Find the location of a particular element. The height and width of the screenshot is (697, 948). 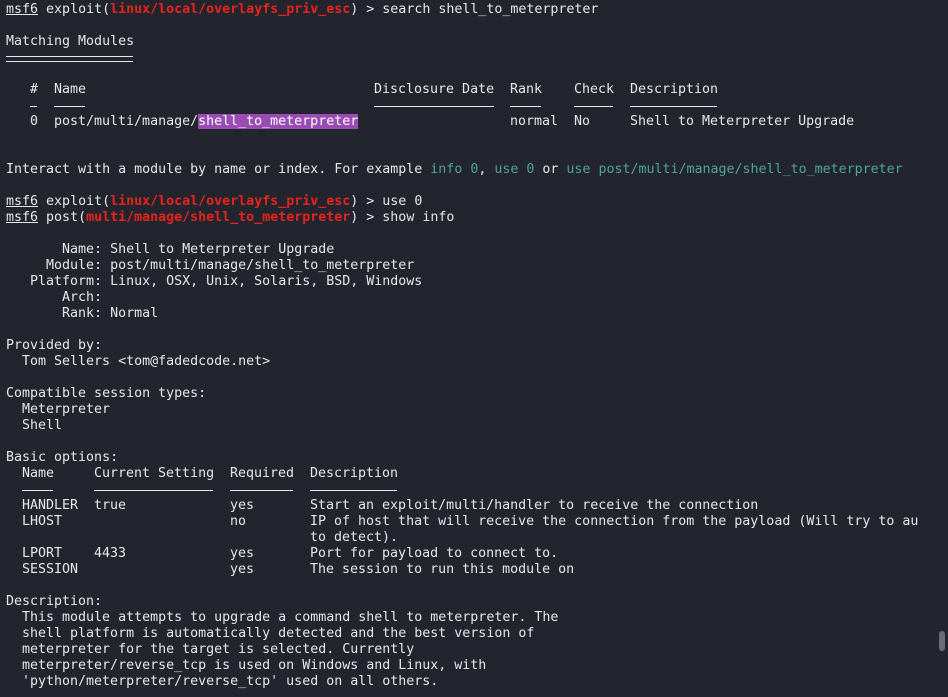

author: Tom Sellers <tom@fadedcode.net> is located at coordinates (146, 361).